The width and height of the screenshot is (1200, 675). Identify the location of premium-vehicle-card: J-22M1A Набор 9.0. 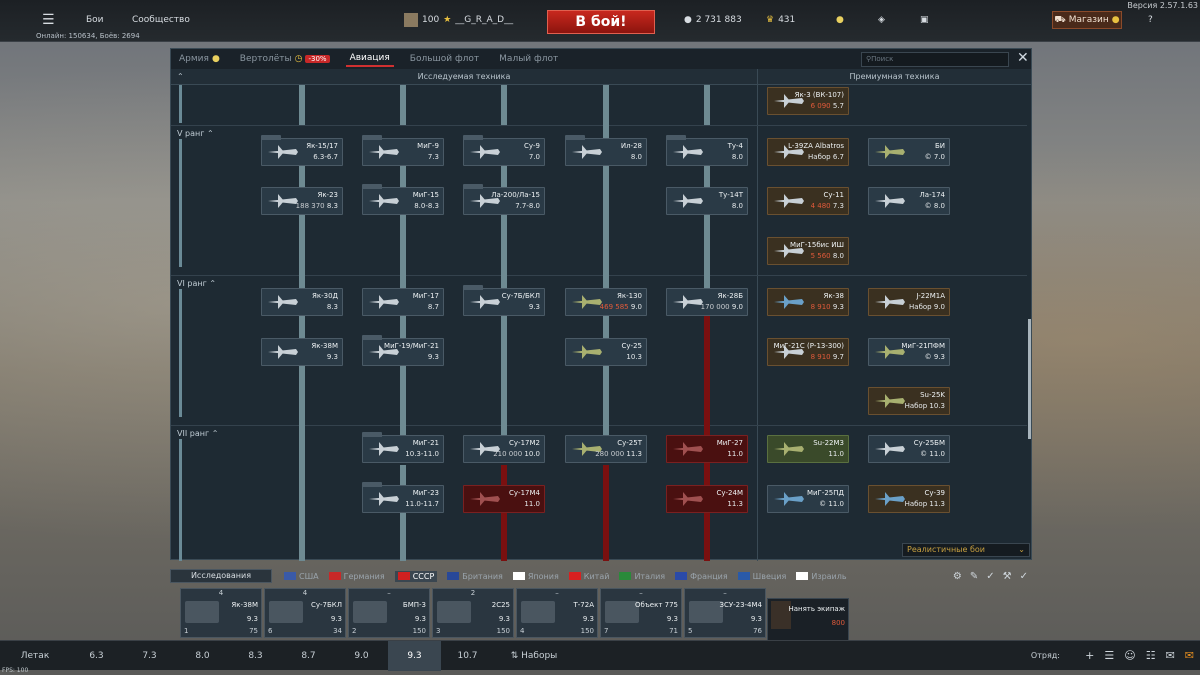
(909, 302).